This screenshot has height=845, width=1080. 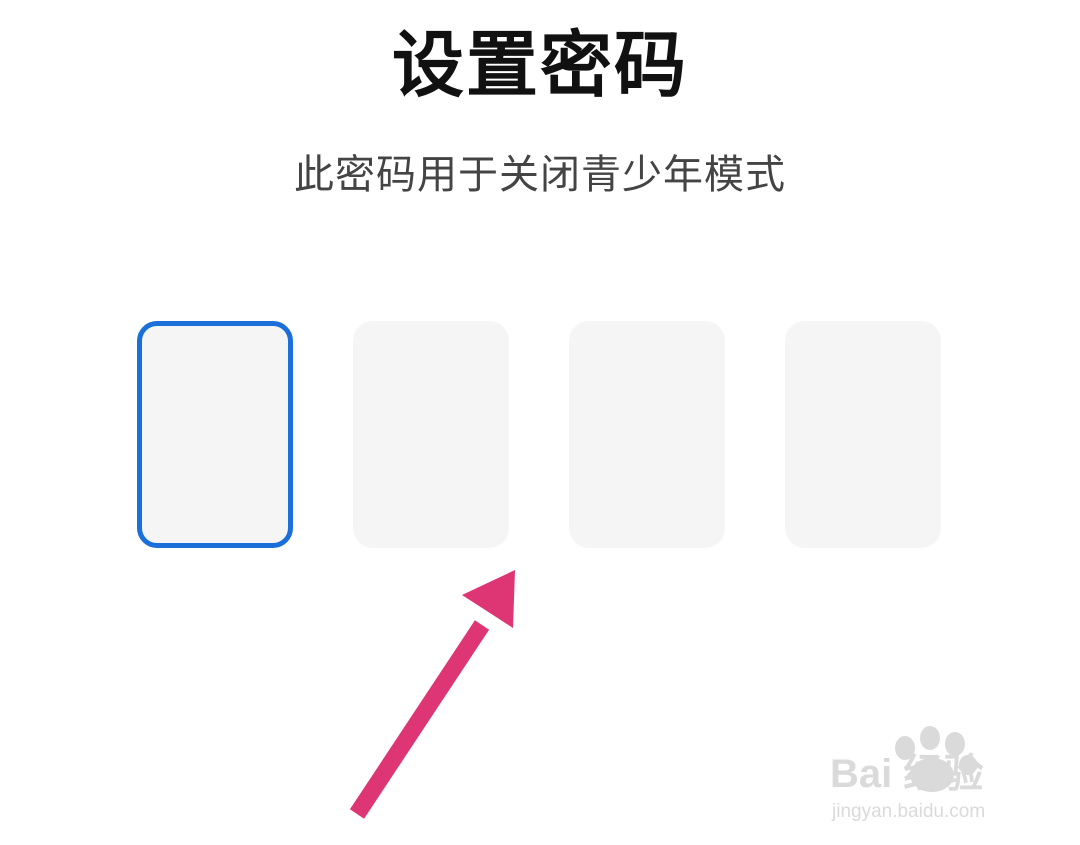 What do you see at coordinates (908, 811) in the screenshot?
I see `watermark-url: jingyan.baidu.com` at bounding box center [908, 811].